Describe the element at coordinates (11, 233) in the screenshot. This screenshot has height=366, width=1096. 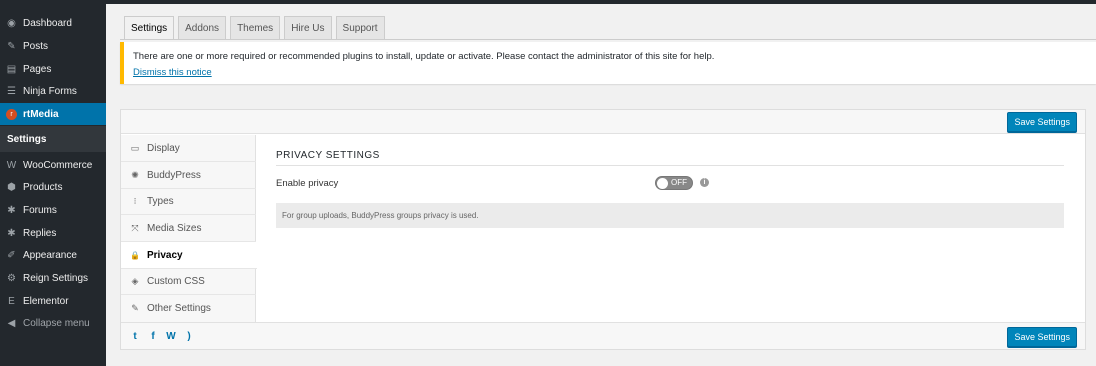
I see `replies-icon: ✱` at that location.